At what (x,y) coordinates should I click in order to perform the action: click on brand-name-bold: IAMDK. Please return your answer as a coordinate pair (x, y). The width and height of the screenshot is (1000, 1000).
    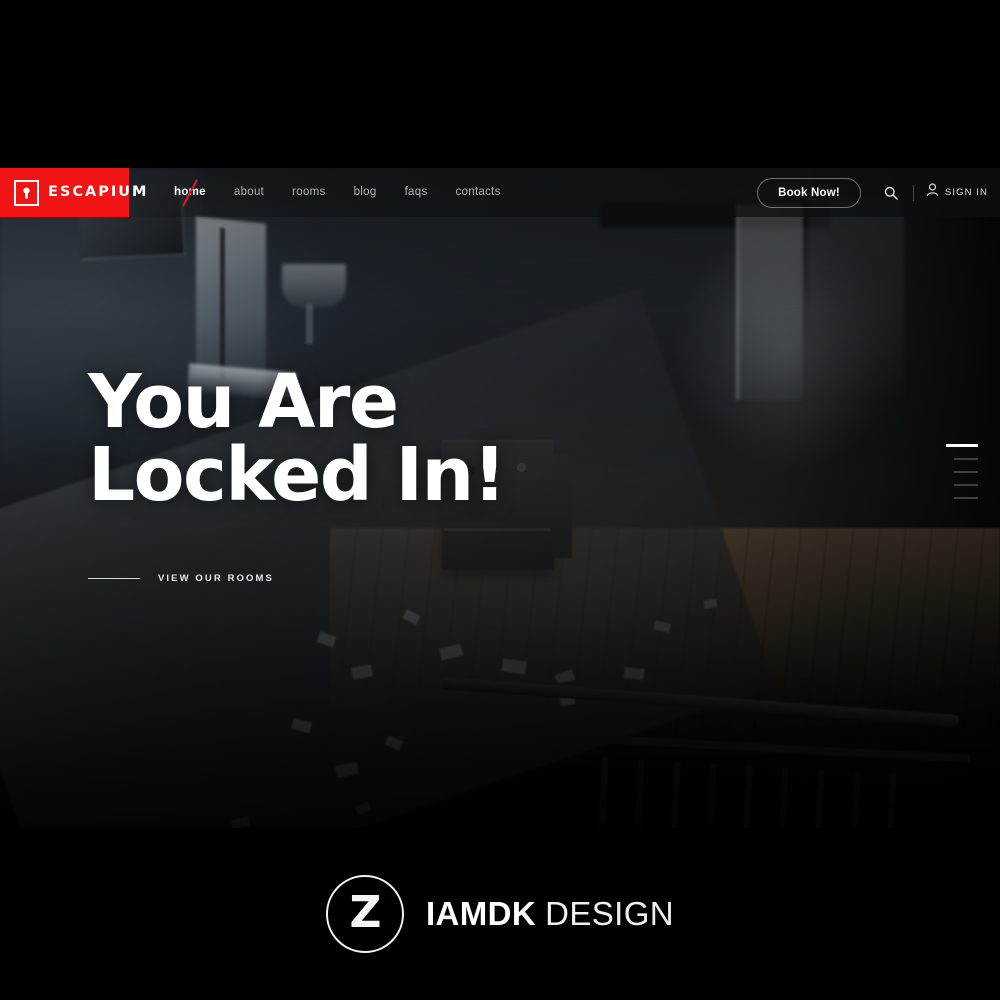
    Looking at the image, I should click on (481, 913).